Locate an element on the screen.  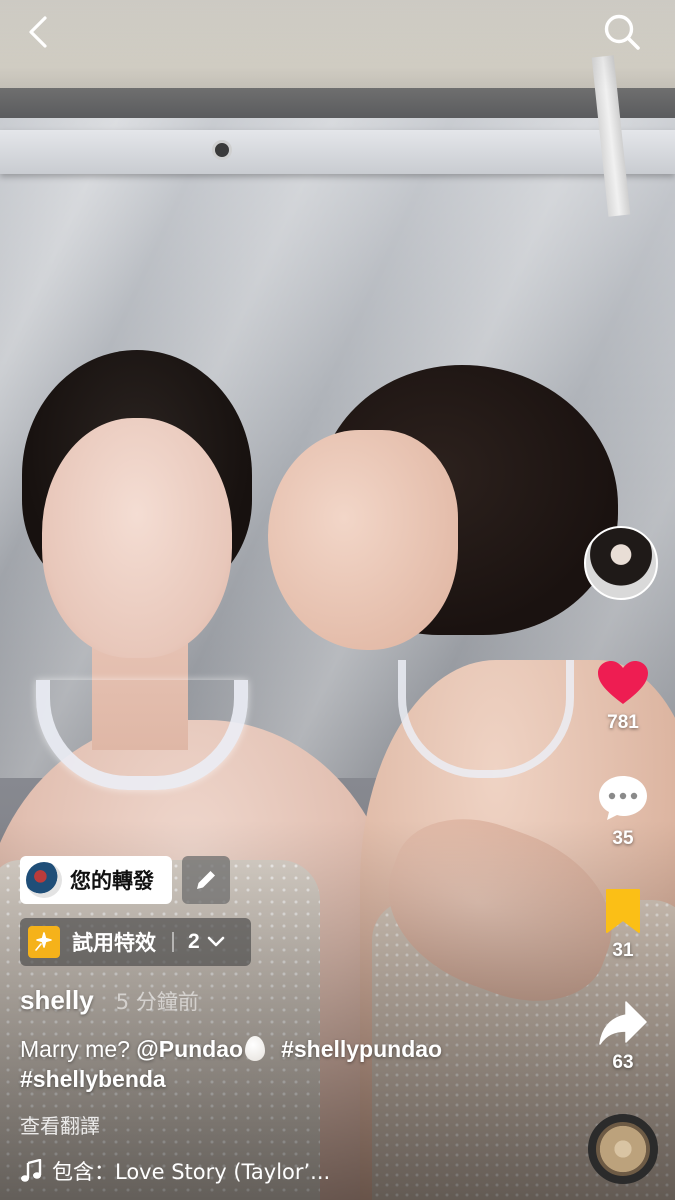
repost-chip: 您的轉發 is located at coordinates (96, 880).